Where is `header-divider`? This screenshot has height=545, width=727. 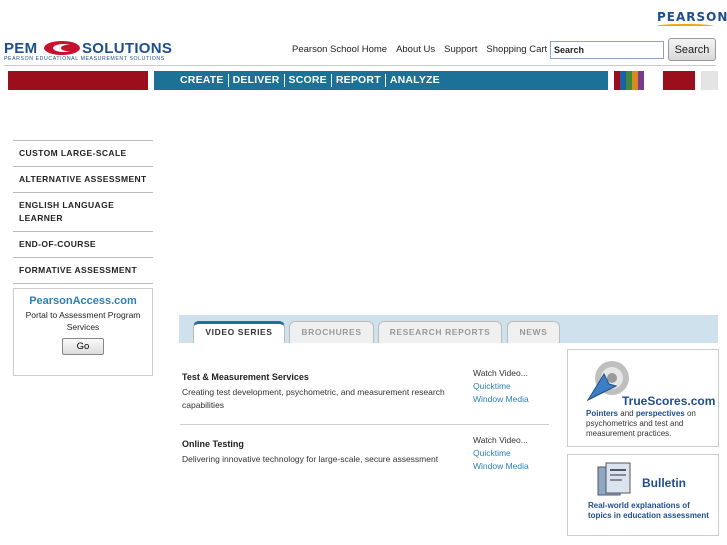 header-divider is located at coordinates (360, 65).